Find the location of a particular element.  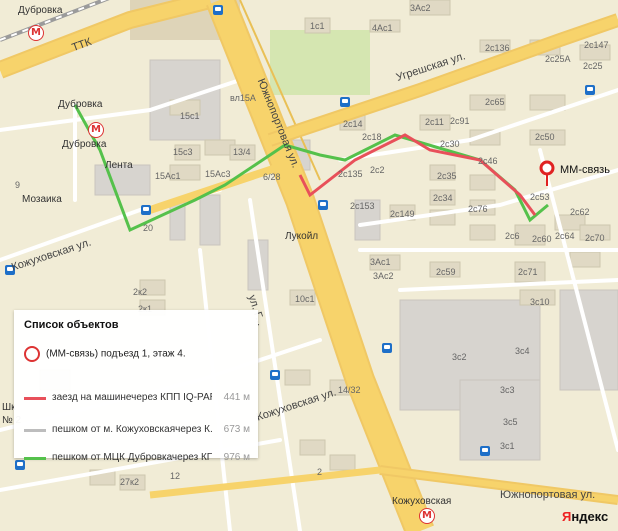

building-label: 1с1 is located at coordinates (317, 26).